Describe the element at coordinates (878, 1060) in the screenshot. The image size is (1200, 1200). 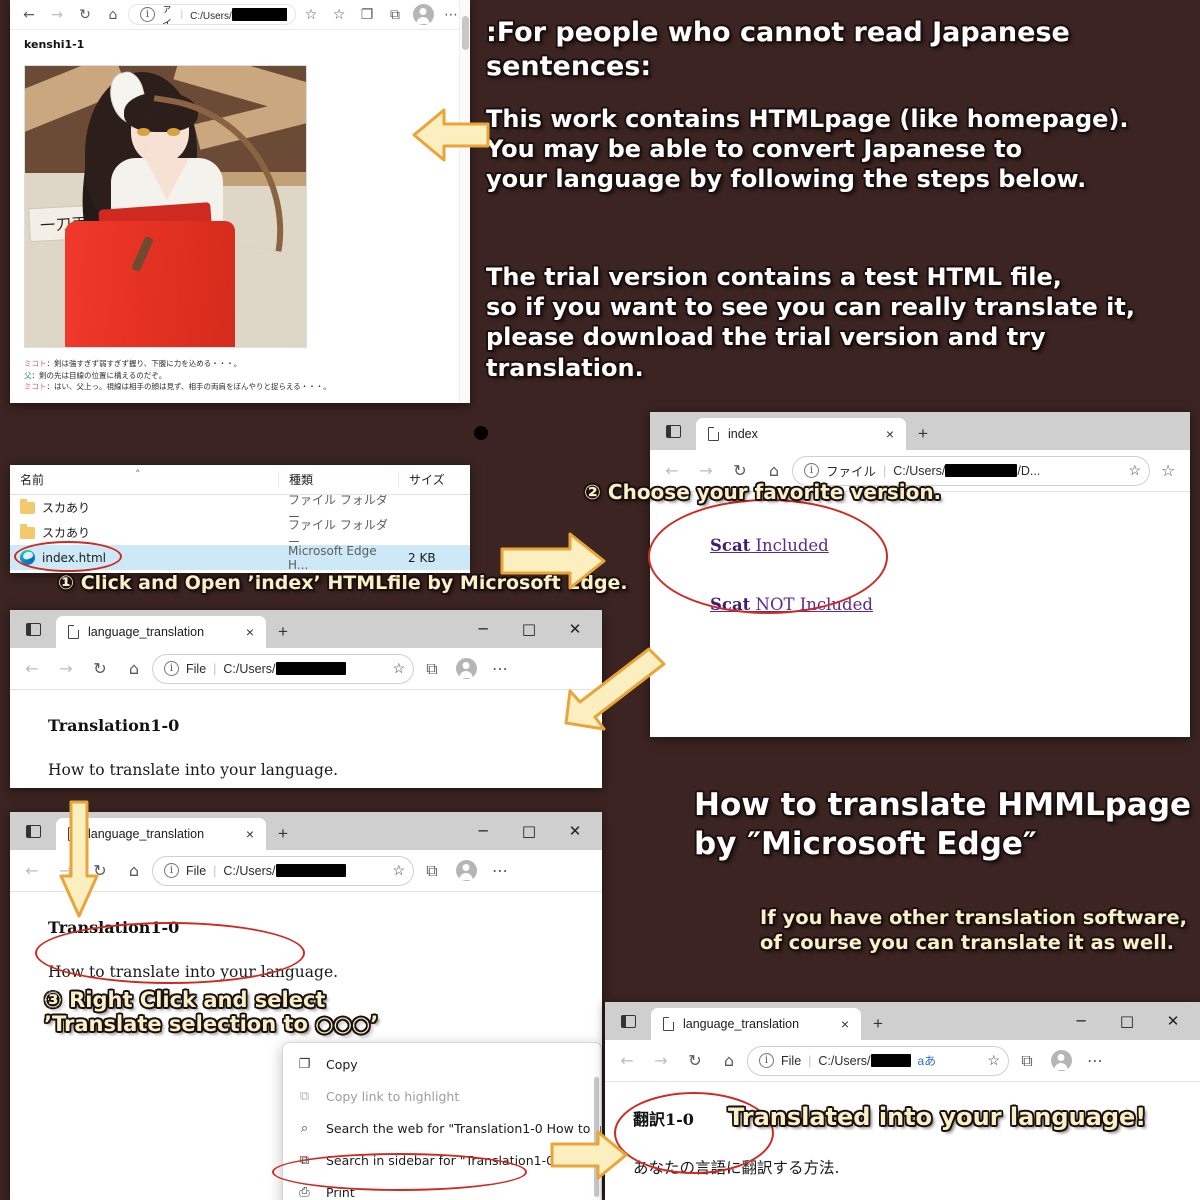
I see `address-bar: i File | C:/Users/ aあ ☆` at that location.